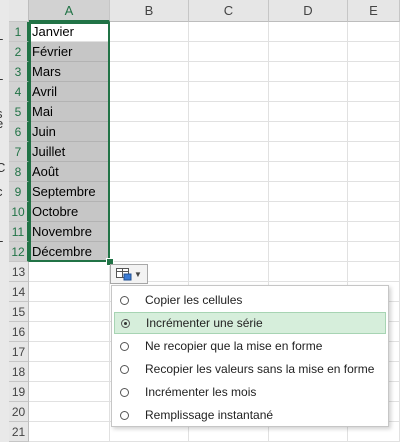 The width and height of the screenshot is (400, 442). What do you see at coordinates (308, 132) in the screenshot?
I see `cell-d6` at bounding box center [308, 132].